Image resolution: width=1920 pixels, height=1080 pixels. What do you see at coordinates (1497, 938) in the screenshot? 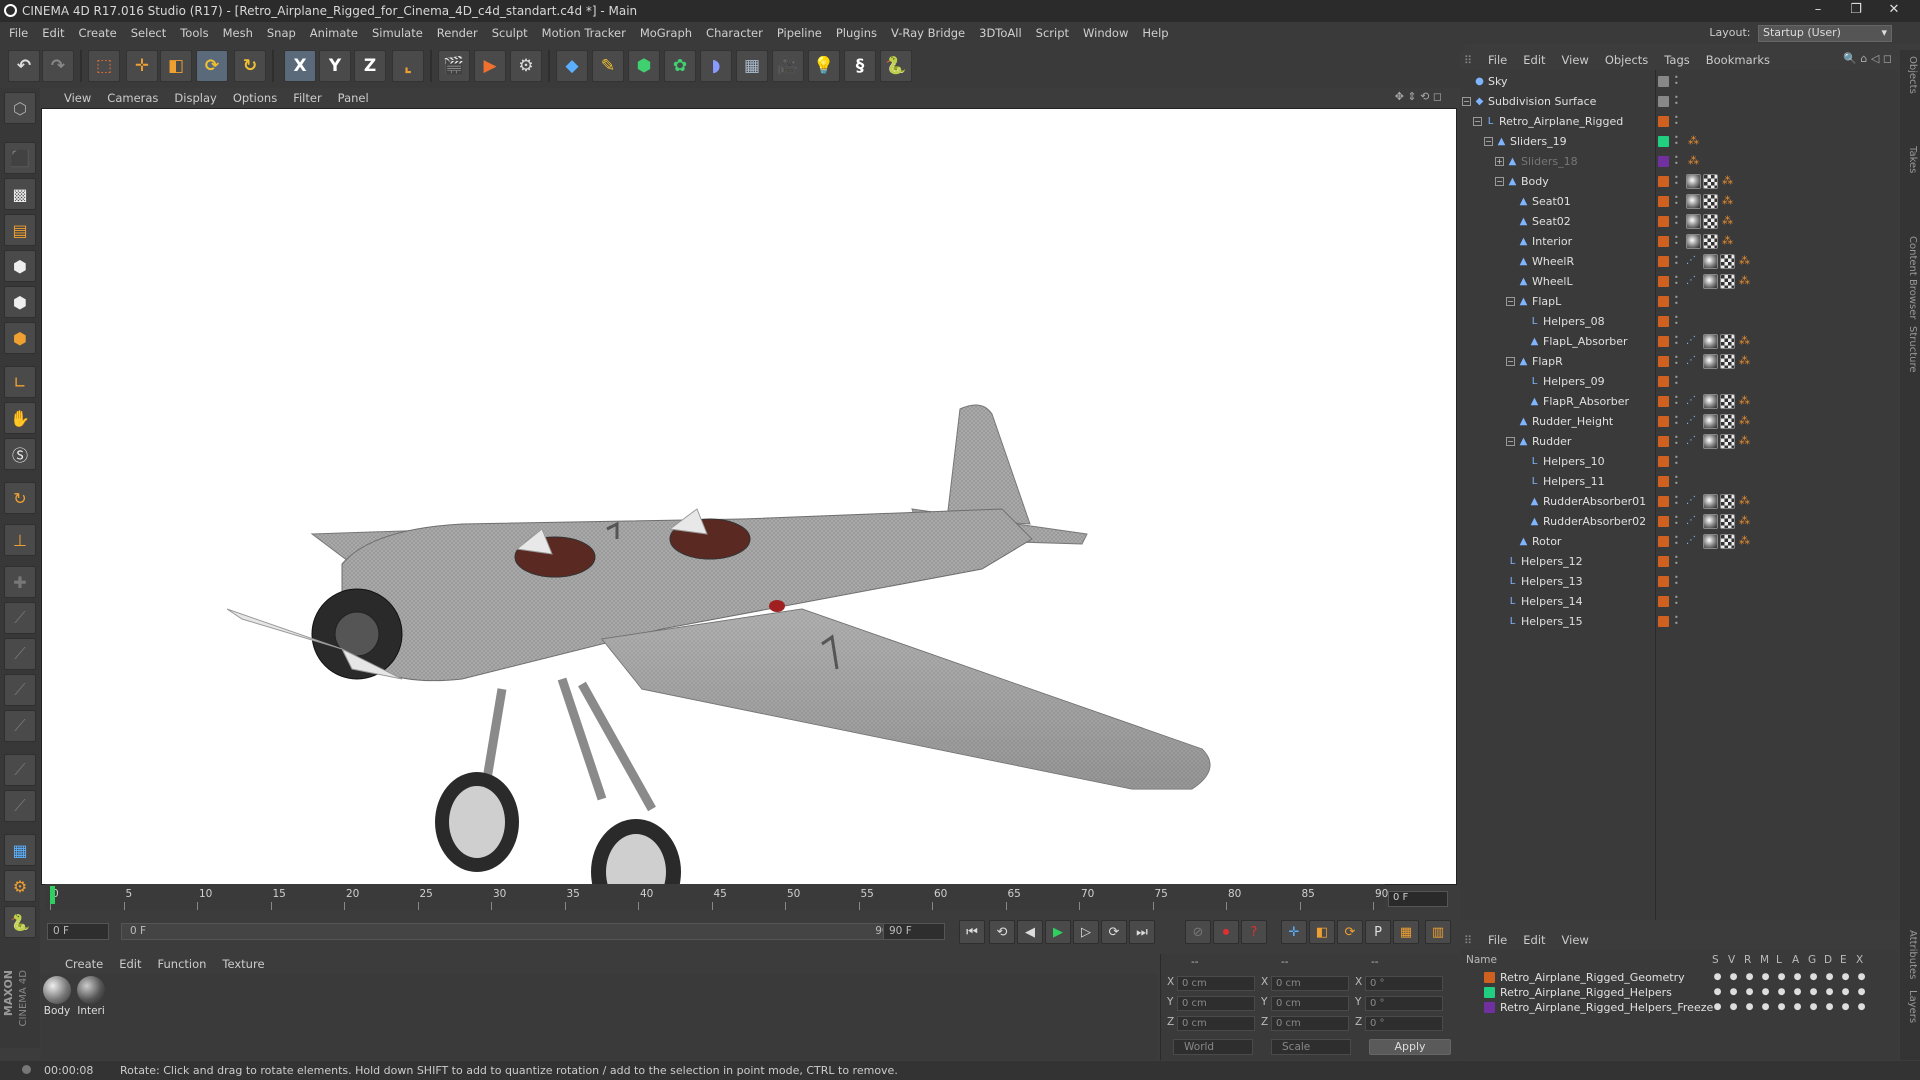
I see `layer-menu-item: File` at bounding box center [1497, 938].